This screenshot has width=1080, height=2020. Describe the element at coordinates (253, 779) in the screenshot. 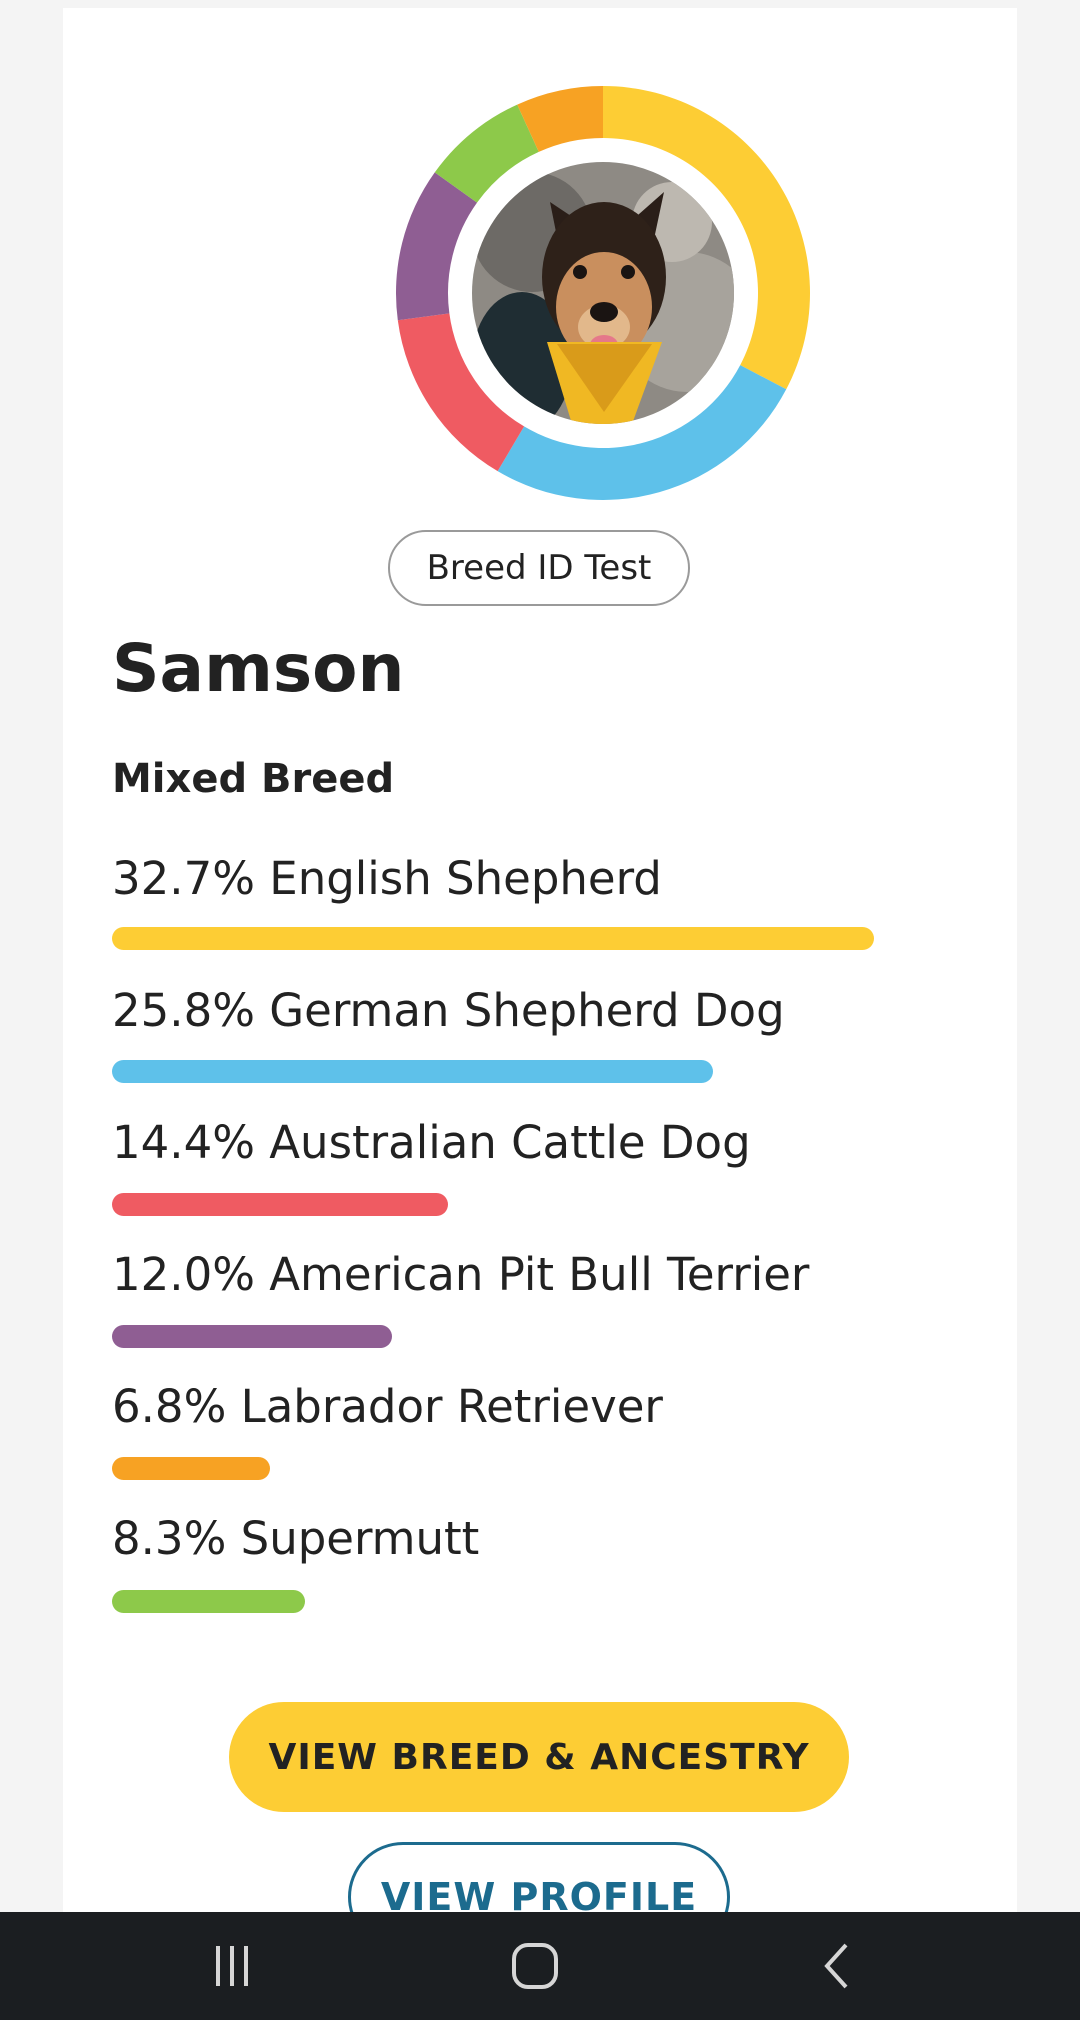

I see `breed-type: Mixed Breed` at that location.